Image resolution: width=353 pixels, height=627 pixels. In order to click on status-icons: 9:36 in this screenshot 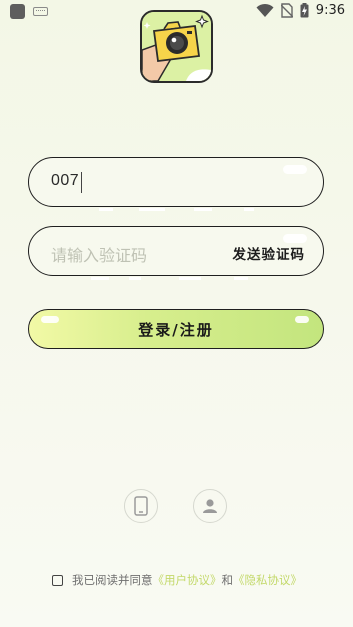, I will do `click(300, 10)`.